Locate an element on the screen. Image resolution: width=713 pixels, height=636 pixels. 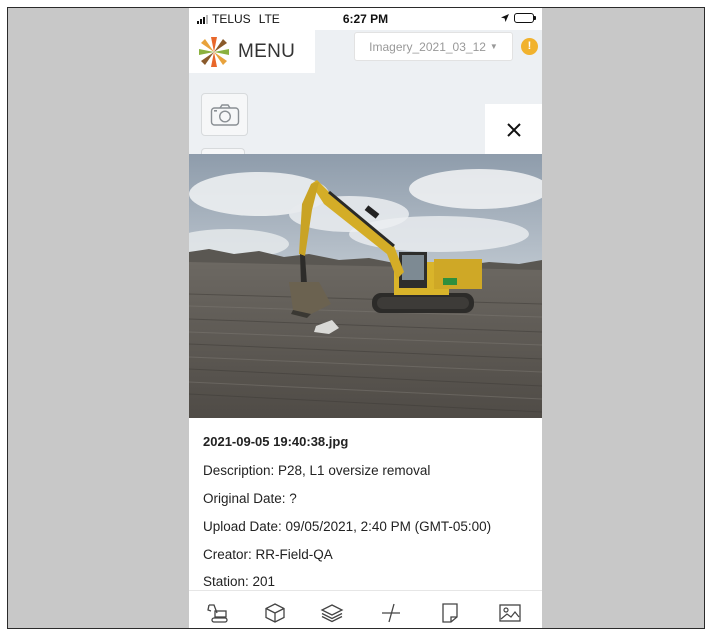
layers-icon is located at coordinates (332, 613).